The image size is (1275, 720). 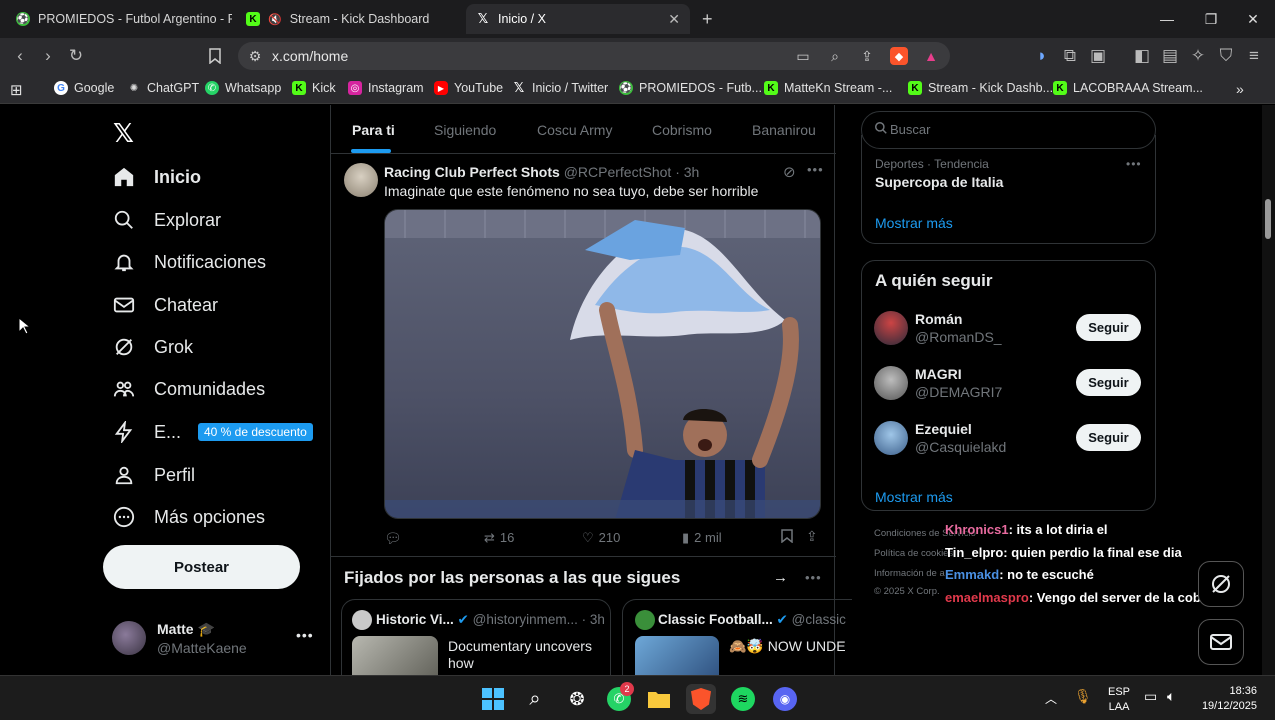 What do you see at coordinates (1142, 56) in the screenshot?
I see `sidebar-icon: ◧` at bounding box center [1142, 56].